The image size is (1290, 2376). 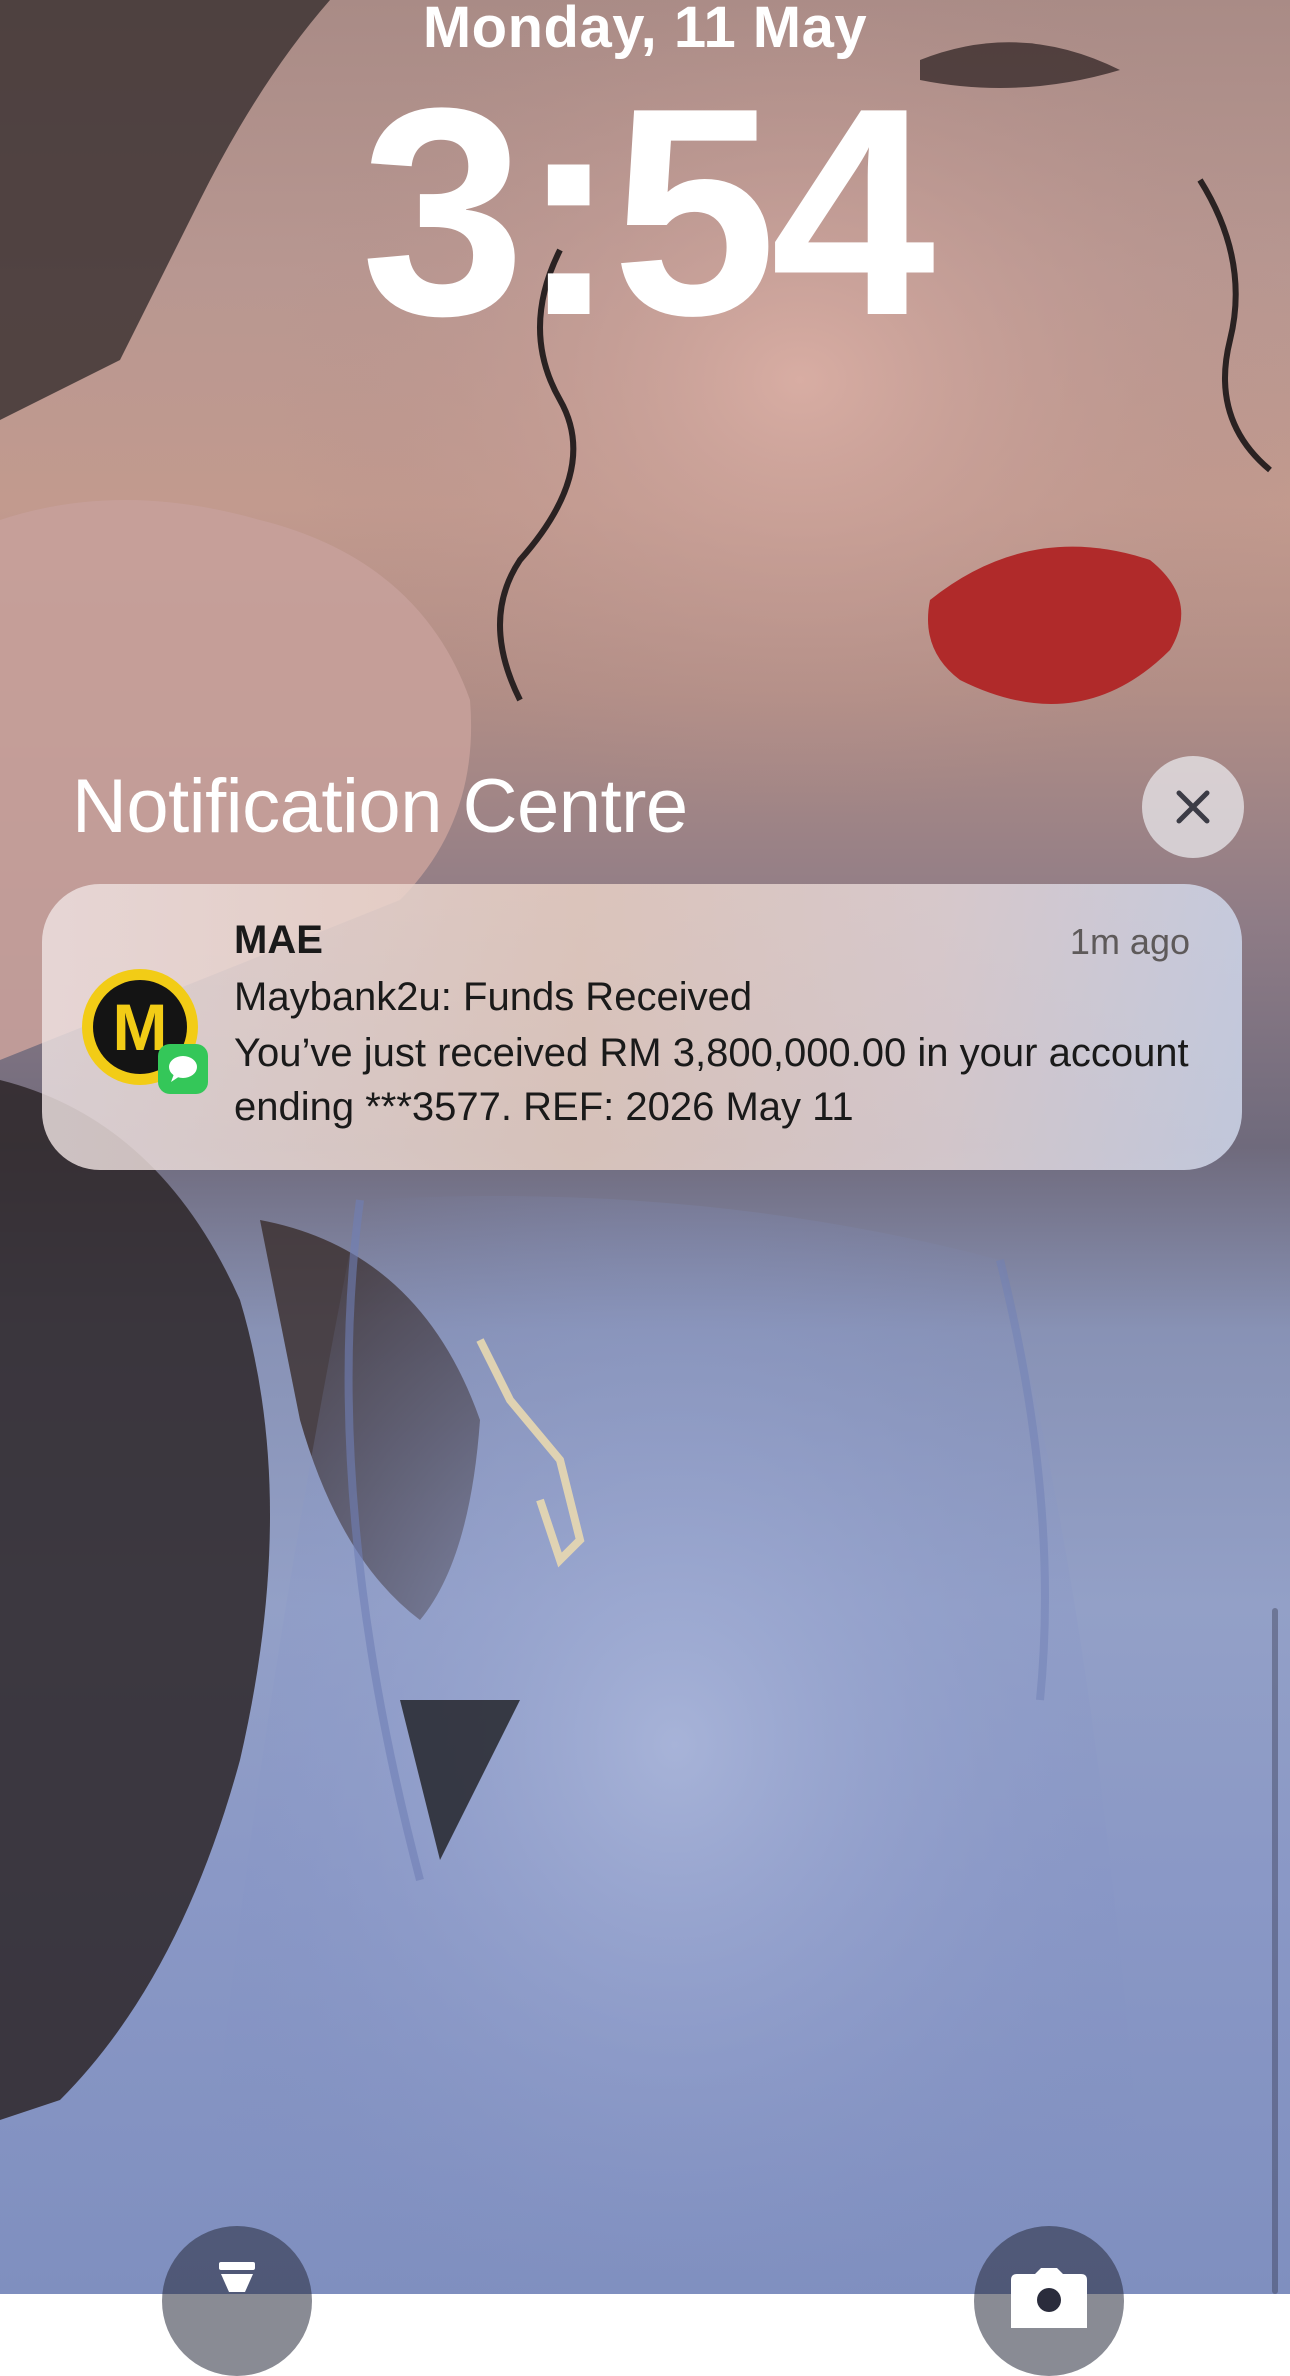 I want to click on flashlight-icon, so click(x=237, y=2277).